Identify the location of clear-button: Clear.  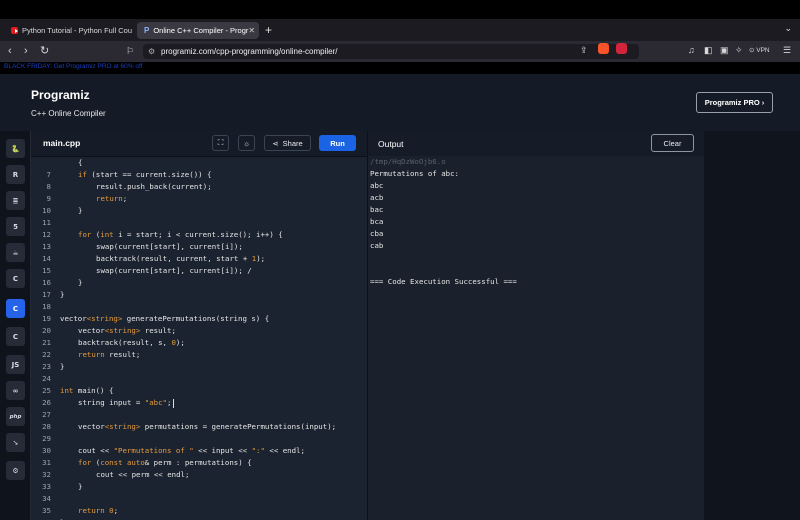
(672, 143).